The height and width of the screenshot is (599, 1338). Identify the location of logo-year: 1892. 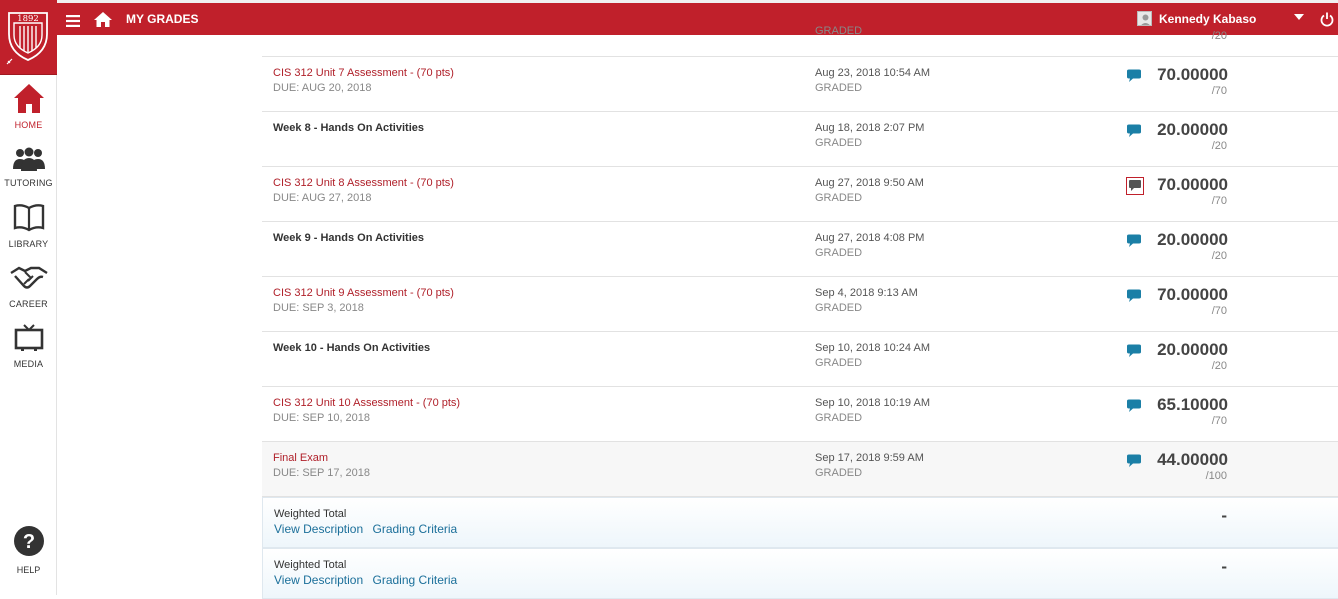
(28, 19).